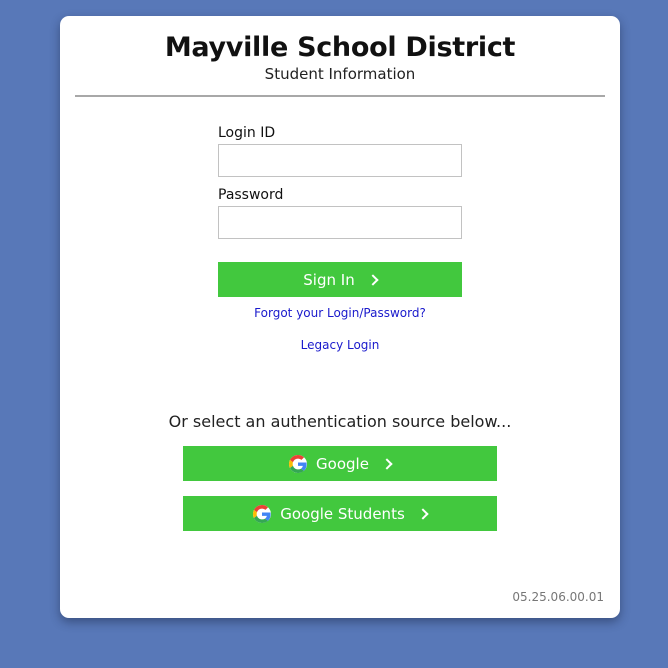 The height and width of the screenshot is (668, 668). I want to click on login-id-input, so click(340, 160).